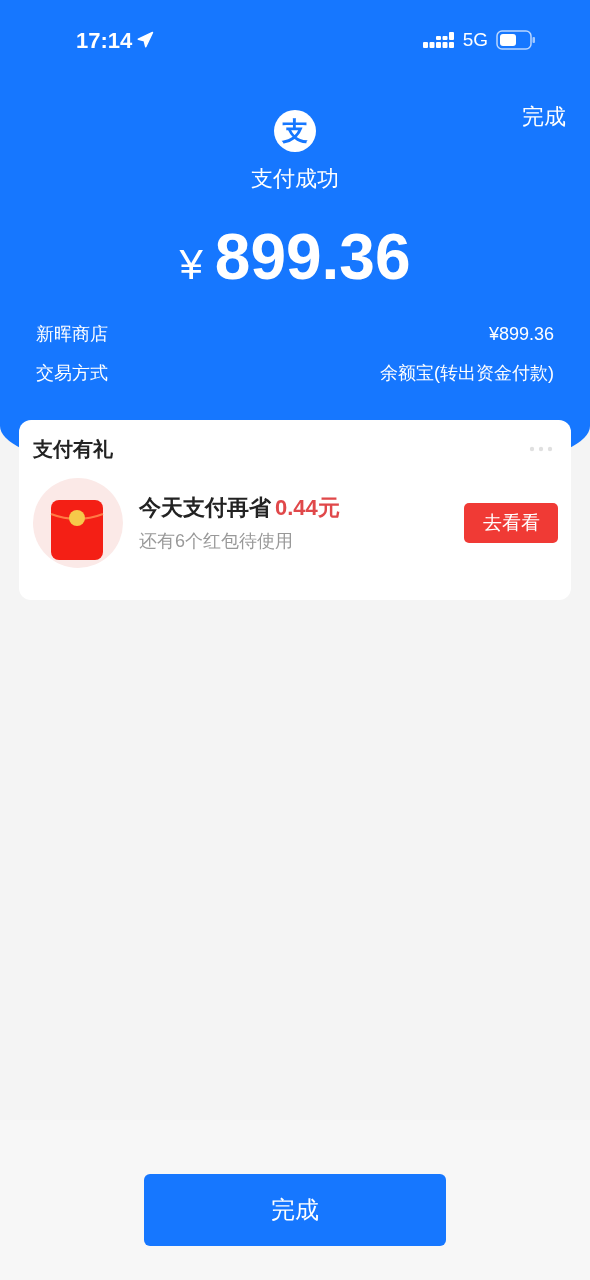 The width and height of the screenshot is (590, 1280). What do you see at coordinates (516, 40) in the screenshot?
I see `battery-icon` at bounding box center [516, 40].